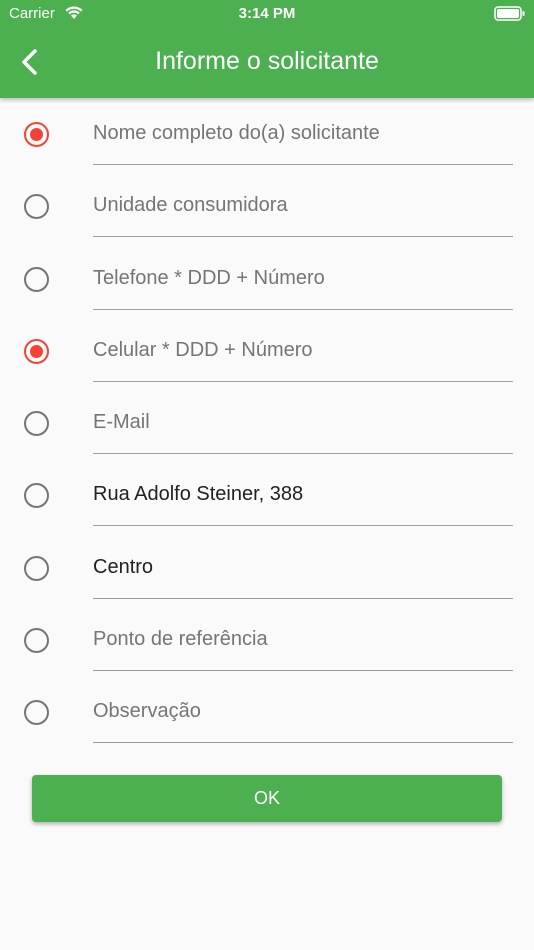  Describe the element at coordinates (121, 422) in the screenshot. I see `email-field-text: E-Mail` at that location.